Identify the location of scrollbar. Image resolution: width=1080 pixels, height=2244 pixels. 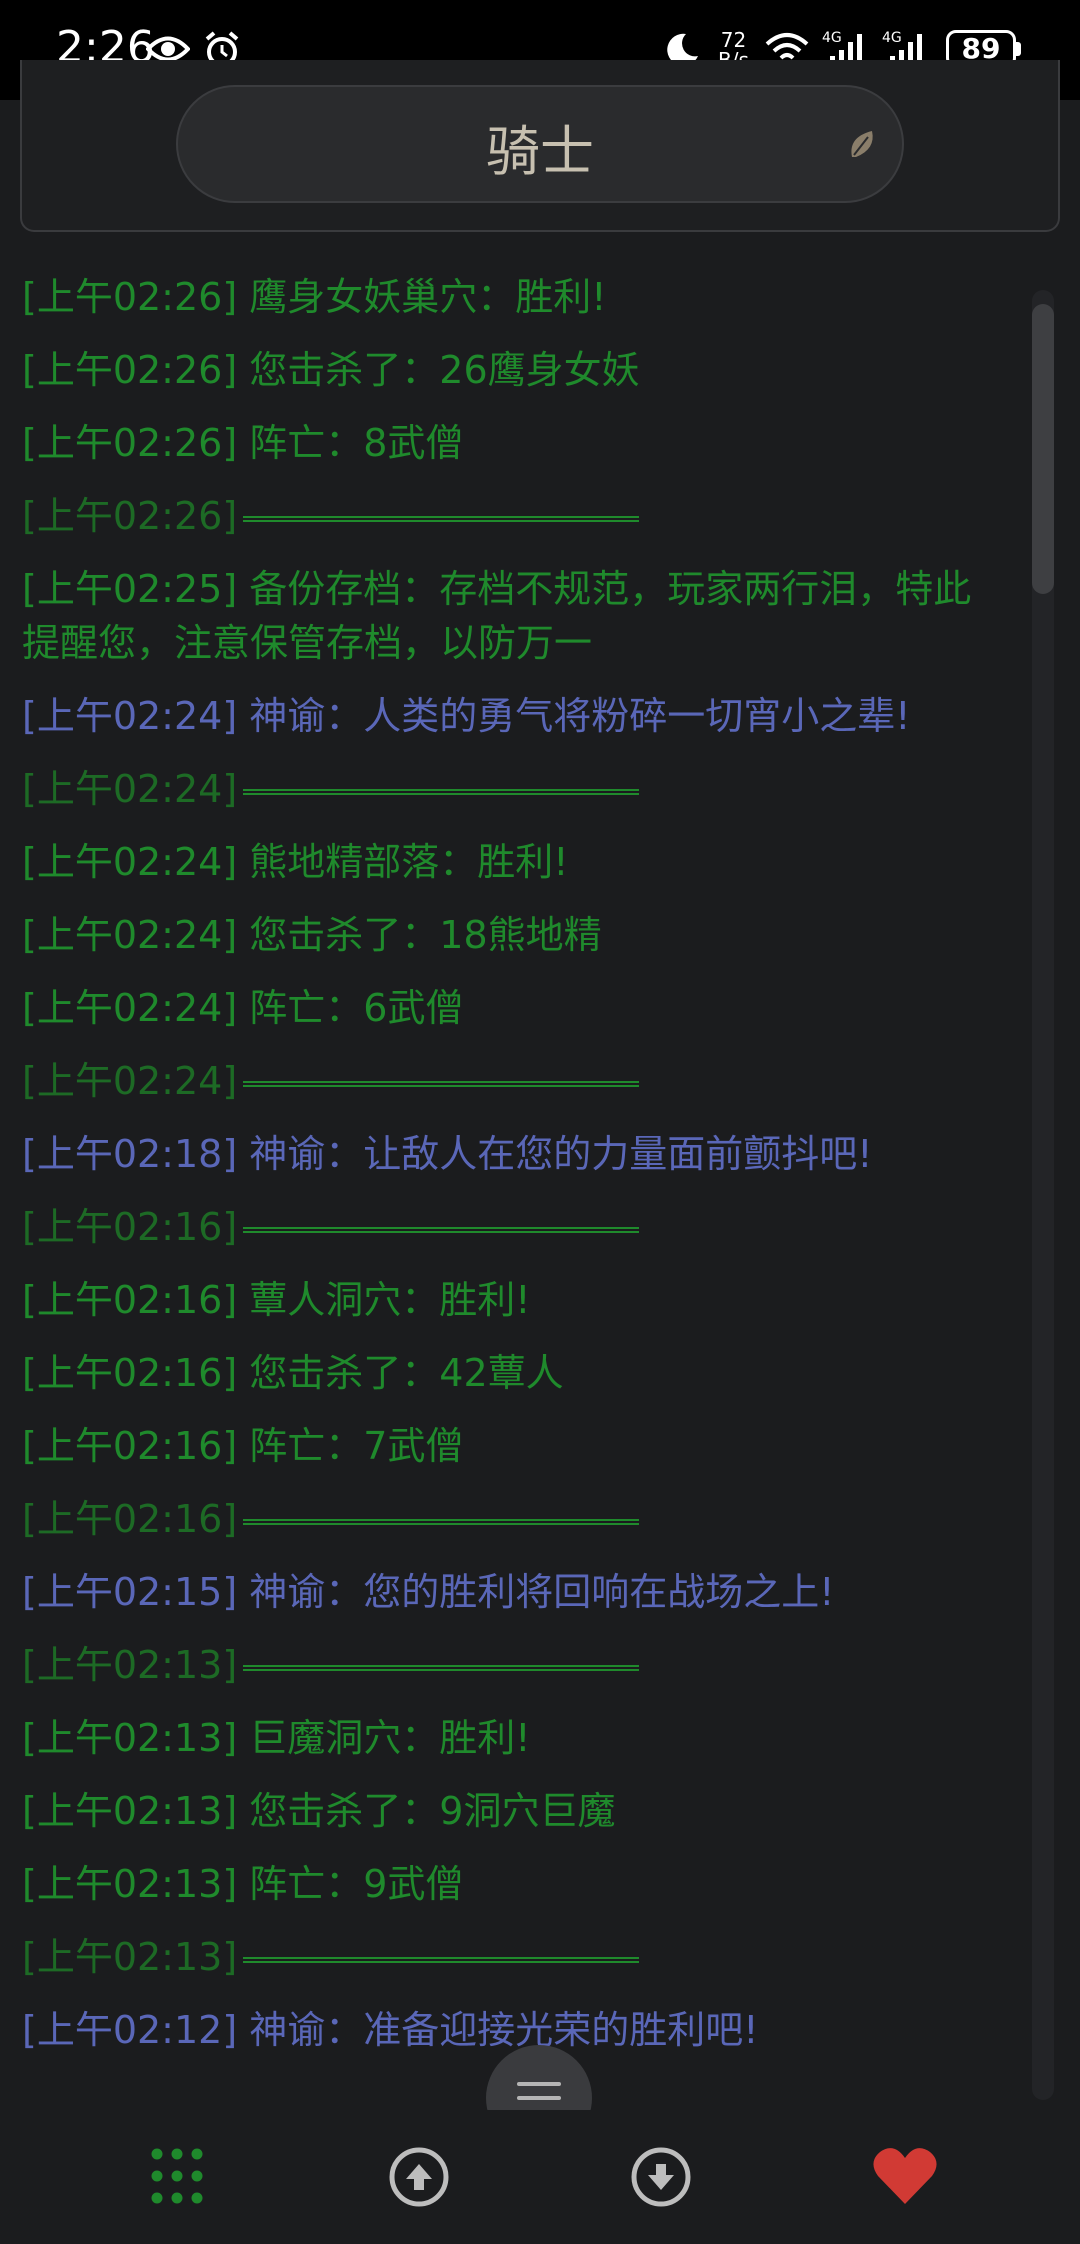
(1043, 1195).